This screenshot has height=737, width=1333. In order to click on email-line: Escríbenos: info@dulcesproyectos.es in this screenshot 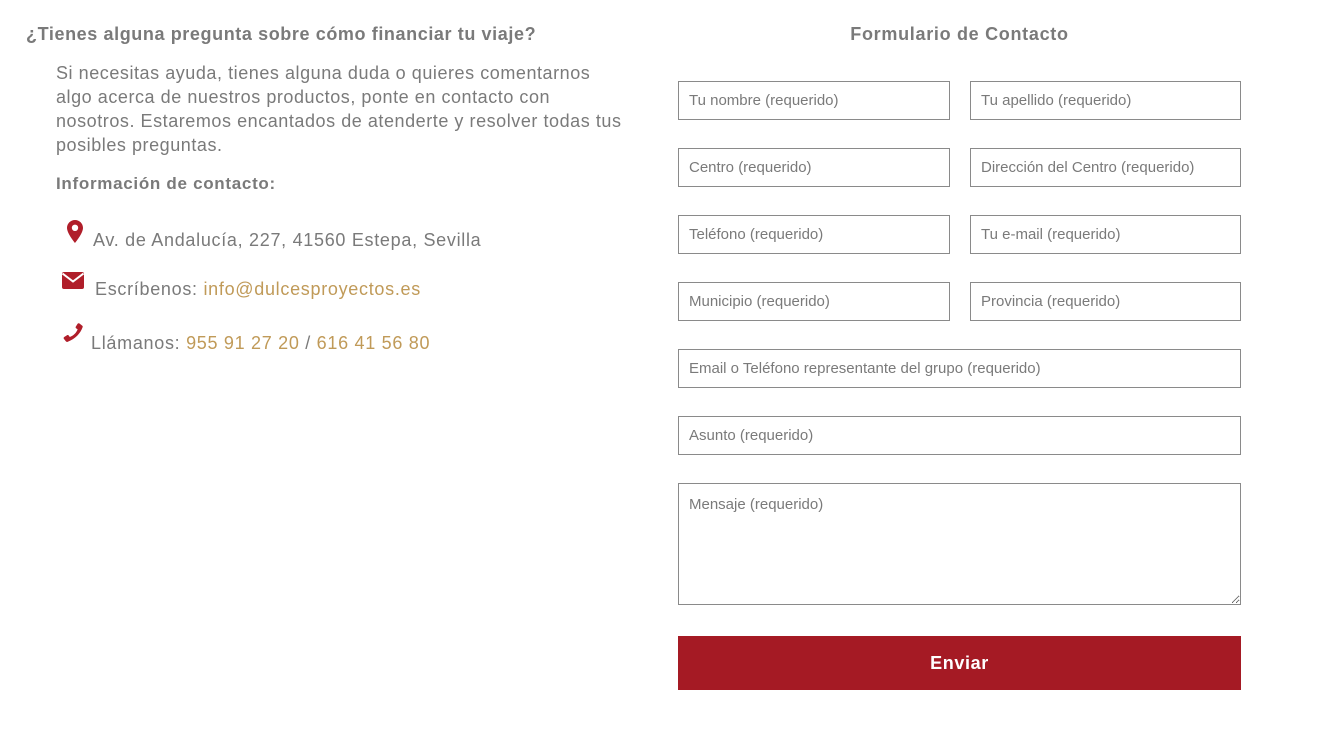, I will do `click(258, 289)`.